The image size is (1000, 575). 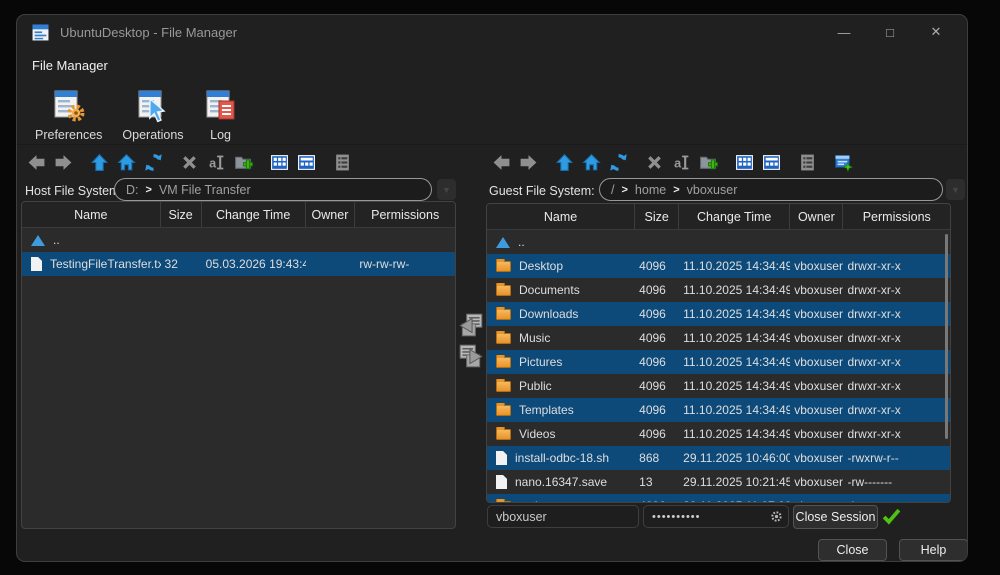 What do you see at coordinates (446, 189) in the screenshot?
I see `host-breadcrumb-dropdown: ▼` at bounding box center [446, 189].